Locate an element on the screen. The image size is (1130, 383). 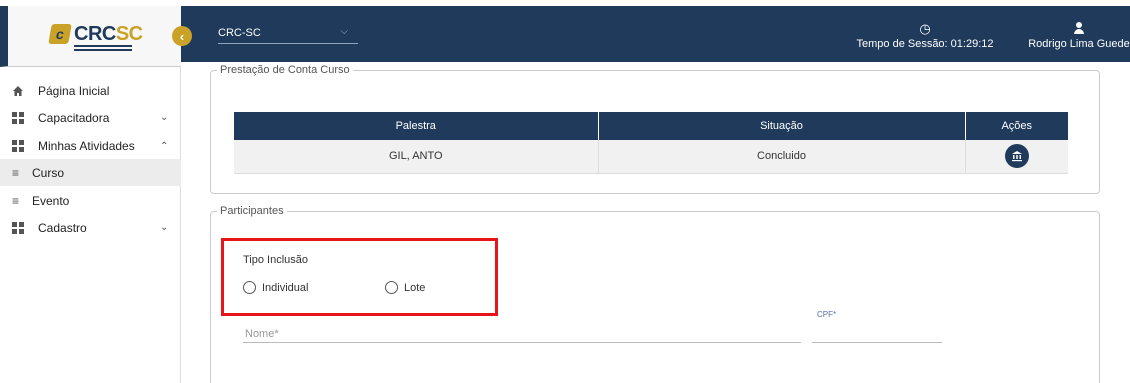
acoes-cell is located at coordinates (1016, 157).